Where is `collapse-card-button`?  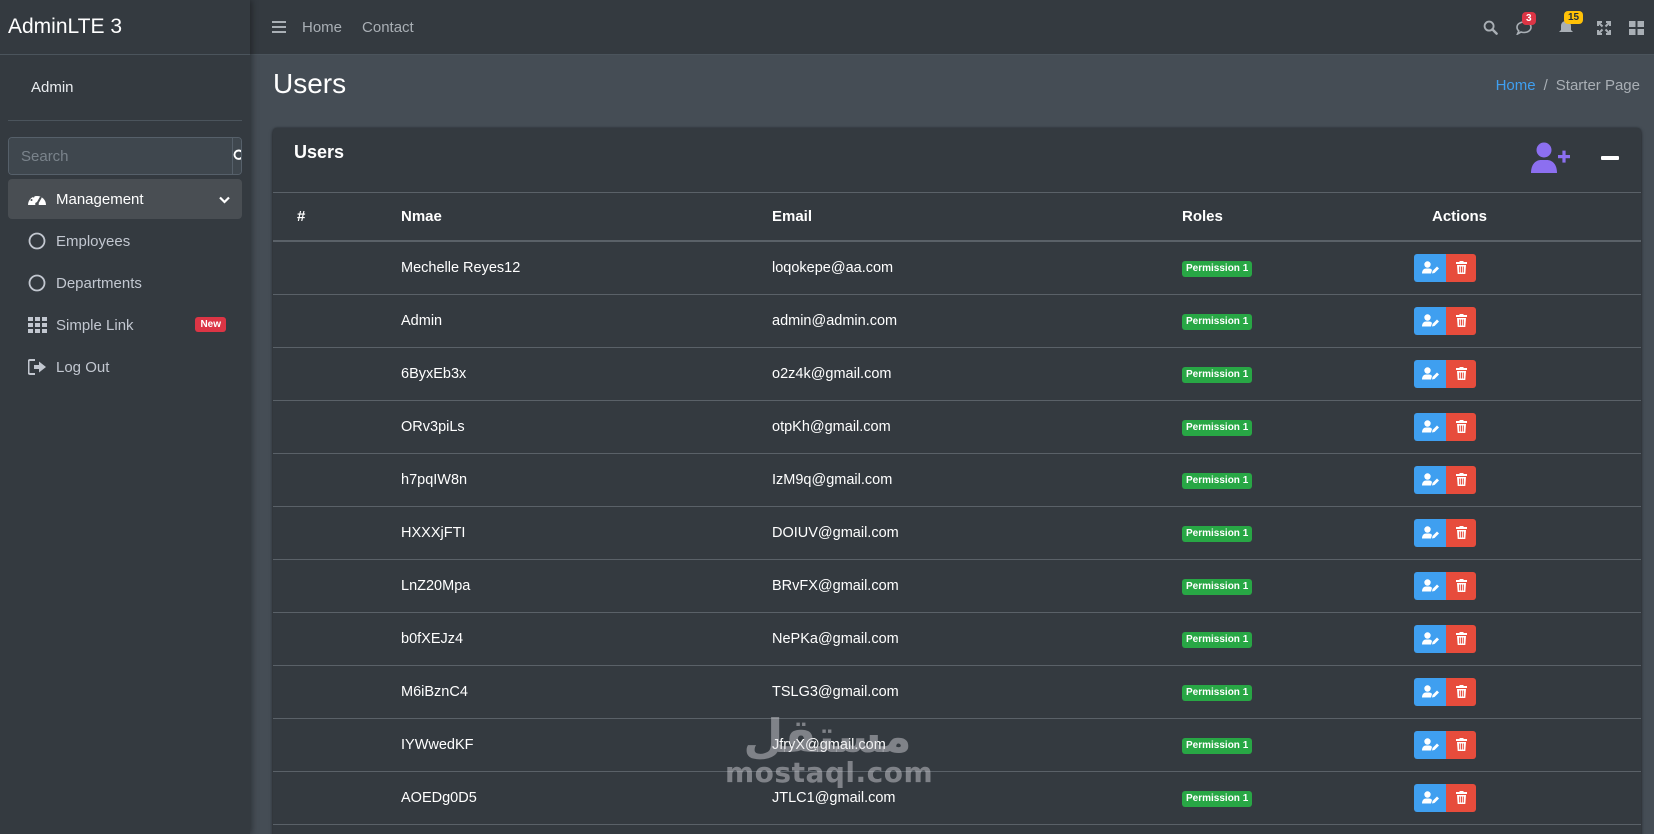 collapse-card-button is located at coordinates (1610, 158).